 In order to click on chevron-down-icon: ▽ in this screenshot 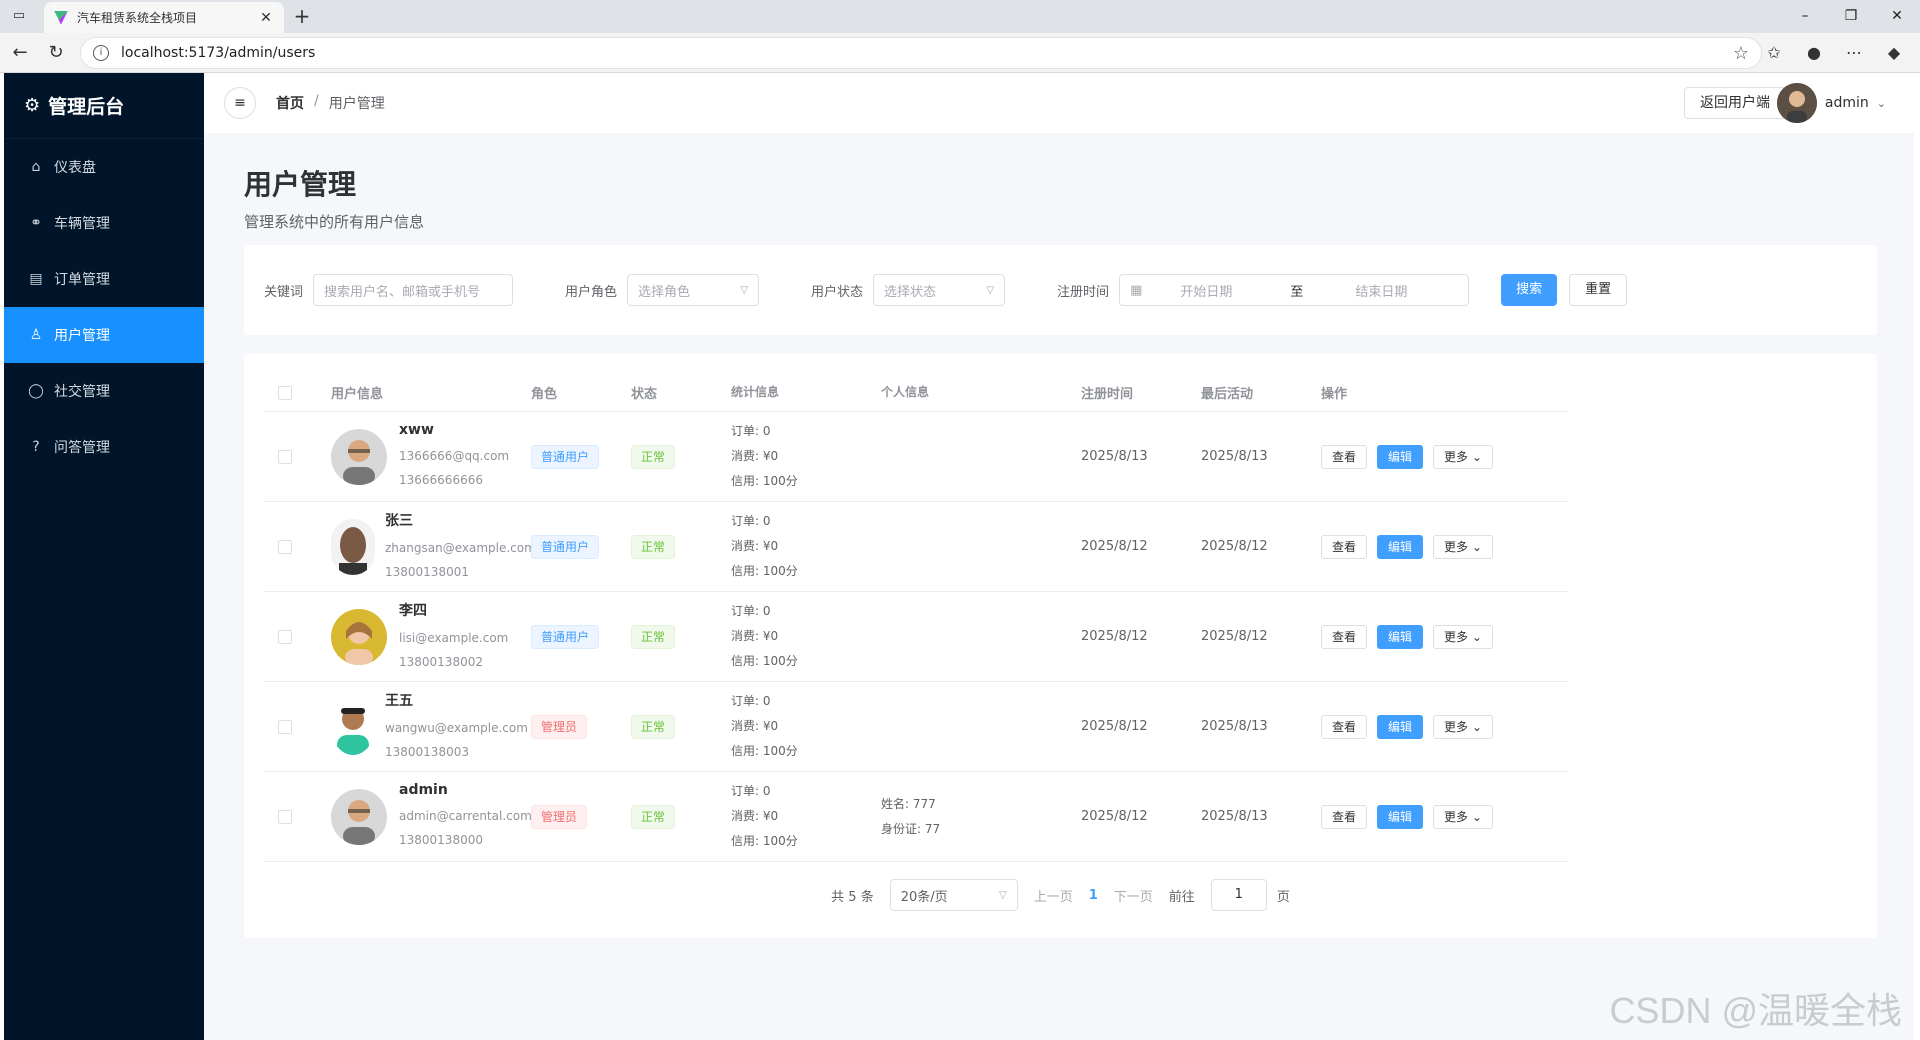, I will do `click(990, 290)`.